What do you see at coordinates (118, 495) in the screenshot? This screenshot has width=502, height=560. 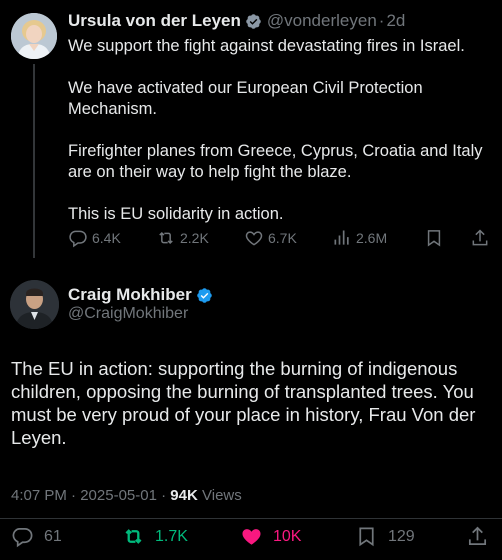 I see `tweet-date: 2025-05-01` at bounding box center [118, 495].